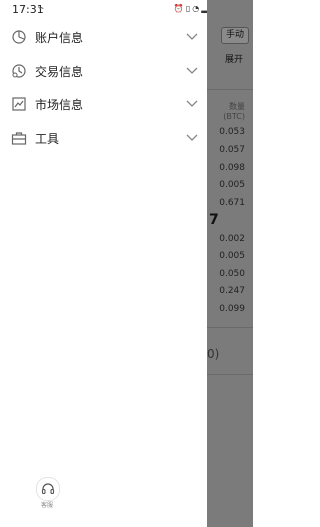 Image resolution: width=320 pixels, height=527 pixels. What do you see at coordinates (232, 150) in the screenshot?
I see `sell-quantity: 0.057` at bounding box center [232, 150].